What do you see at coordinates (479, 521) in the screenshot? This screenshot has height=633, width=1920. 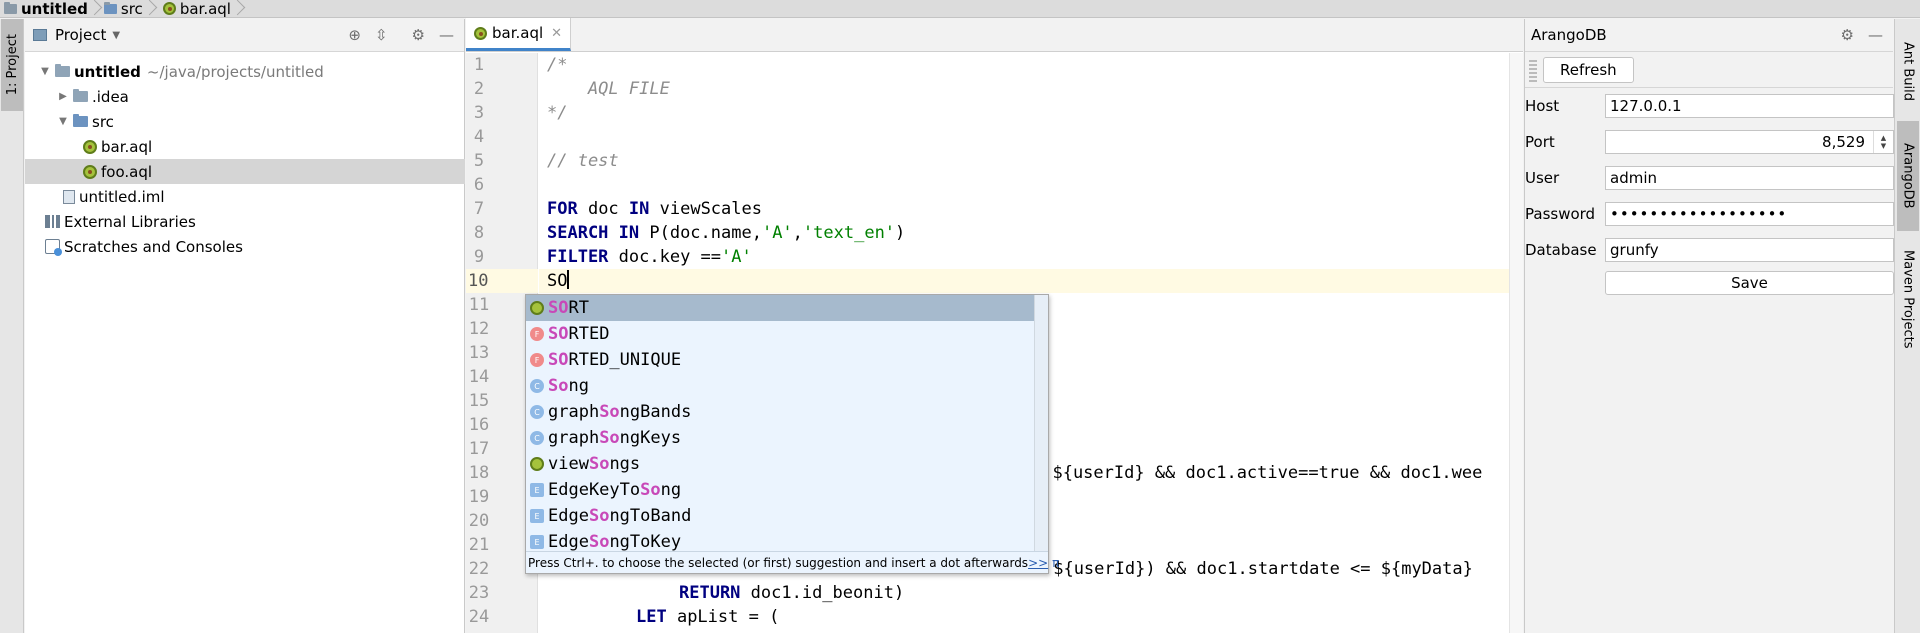 I see `line-number: 20` at bounding box center [479, 521].